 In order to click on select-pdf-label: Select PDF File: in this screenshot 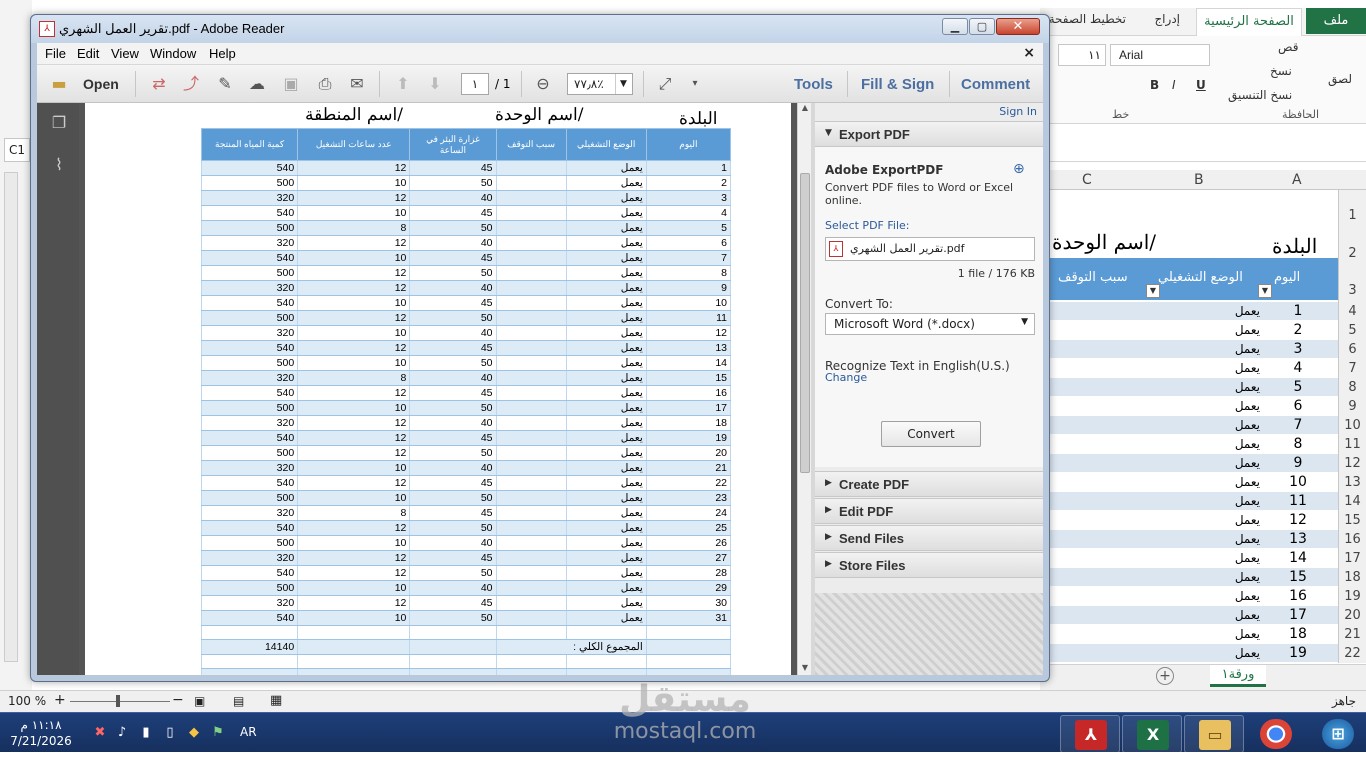, I will do `click(867, 225)`.